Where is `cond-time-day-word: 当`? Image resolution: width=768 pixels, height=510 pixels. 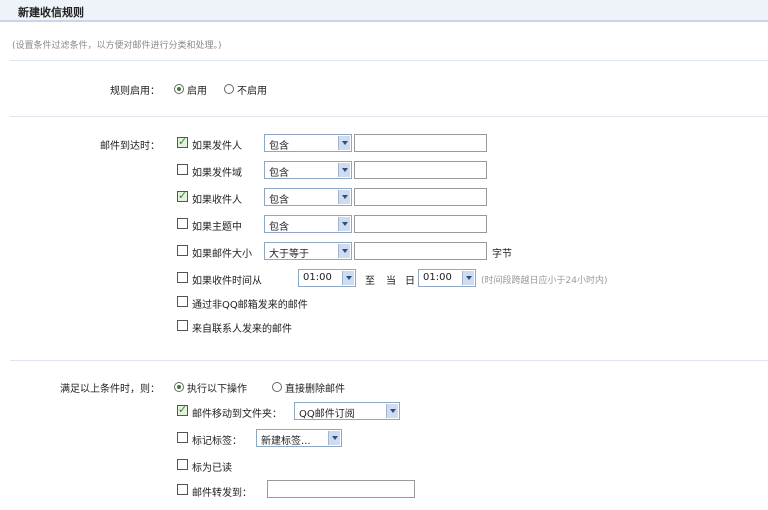 cond-time-day-word: 当 is located at coordinates (391, 281).